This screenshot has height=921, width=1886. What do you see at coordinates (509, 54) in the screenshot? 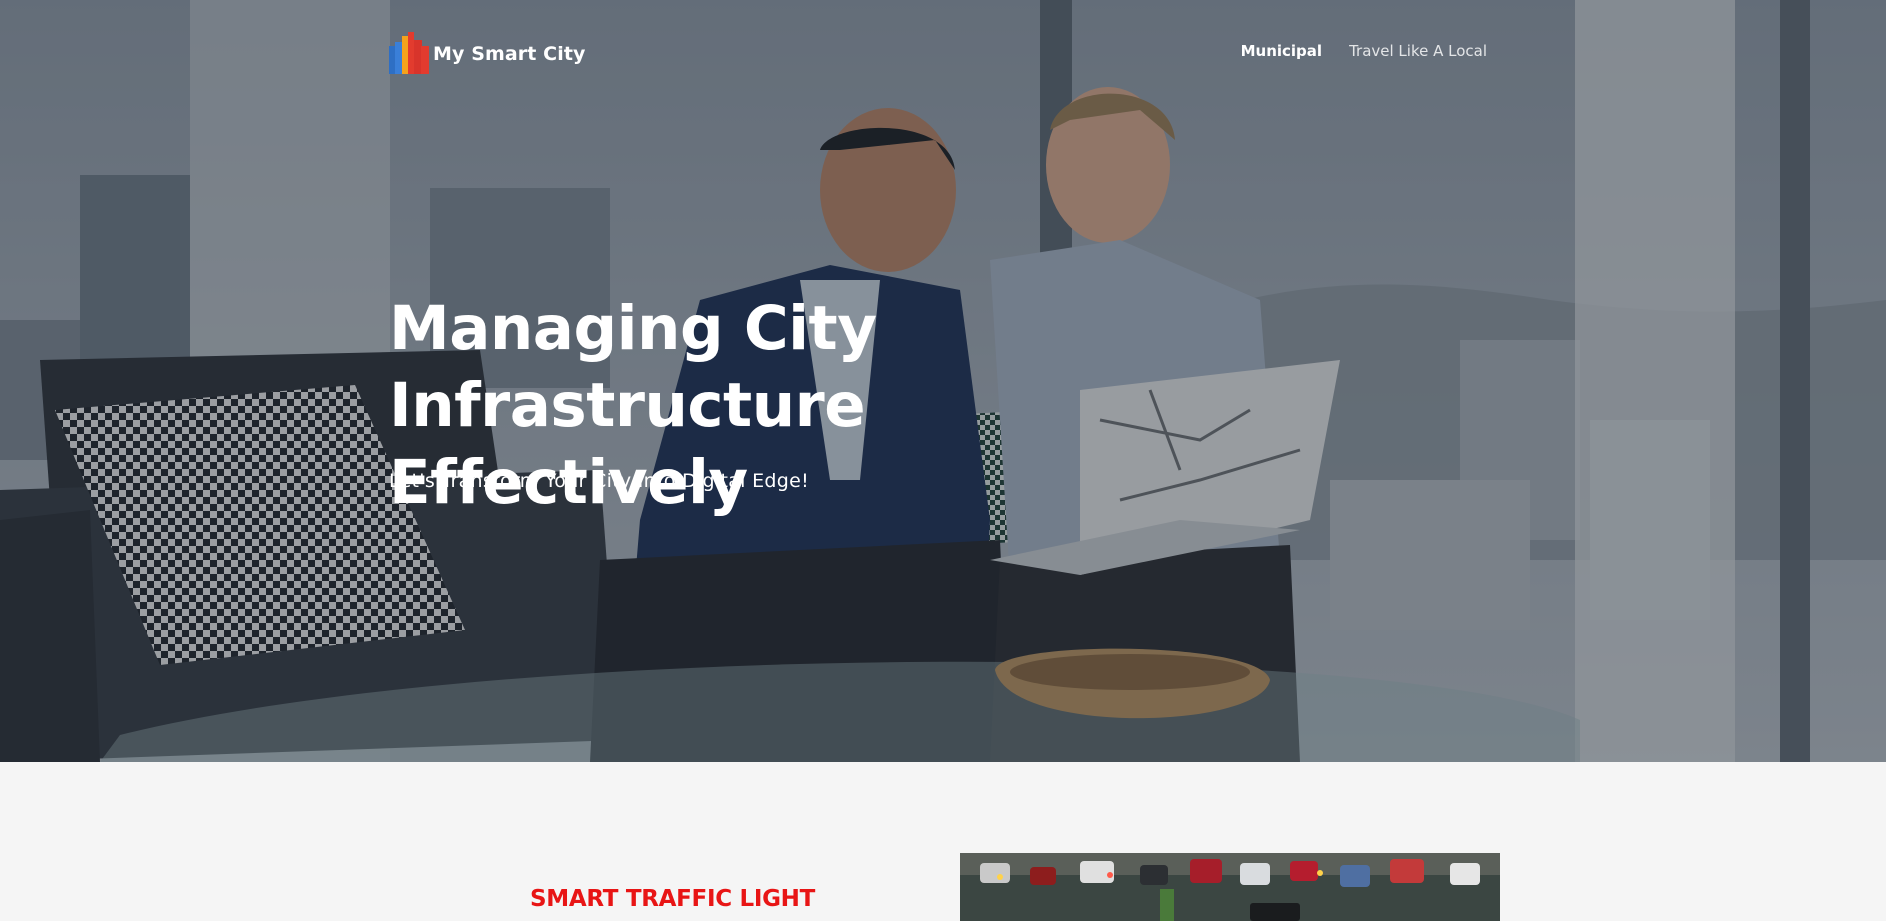
I see `brand-name: My Smart City` at bounding box center [509, 54].